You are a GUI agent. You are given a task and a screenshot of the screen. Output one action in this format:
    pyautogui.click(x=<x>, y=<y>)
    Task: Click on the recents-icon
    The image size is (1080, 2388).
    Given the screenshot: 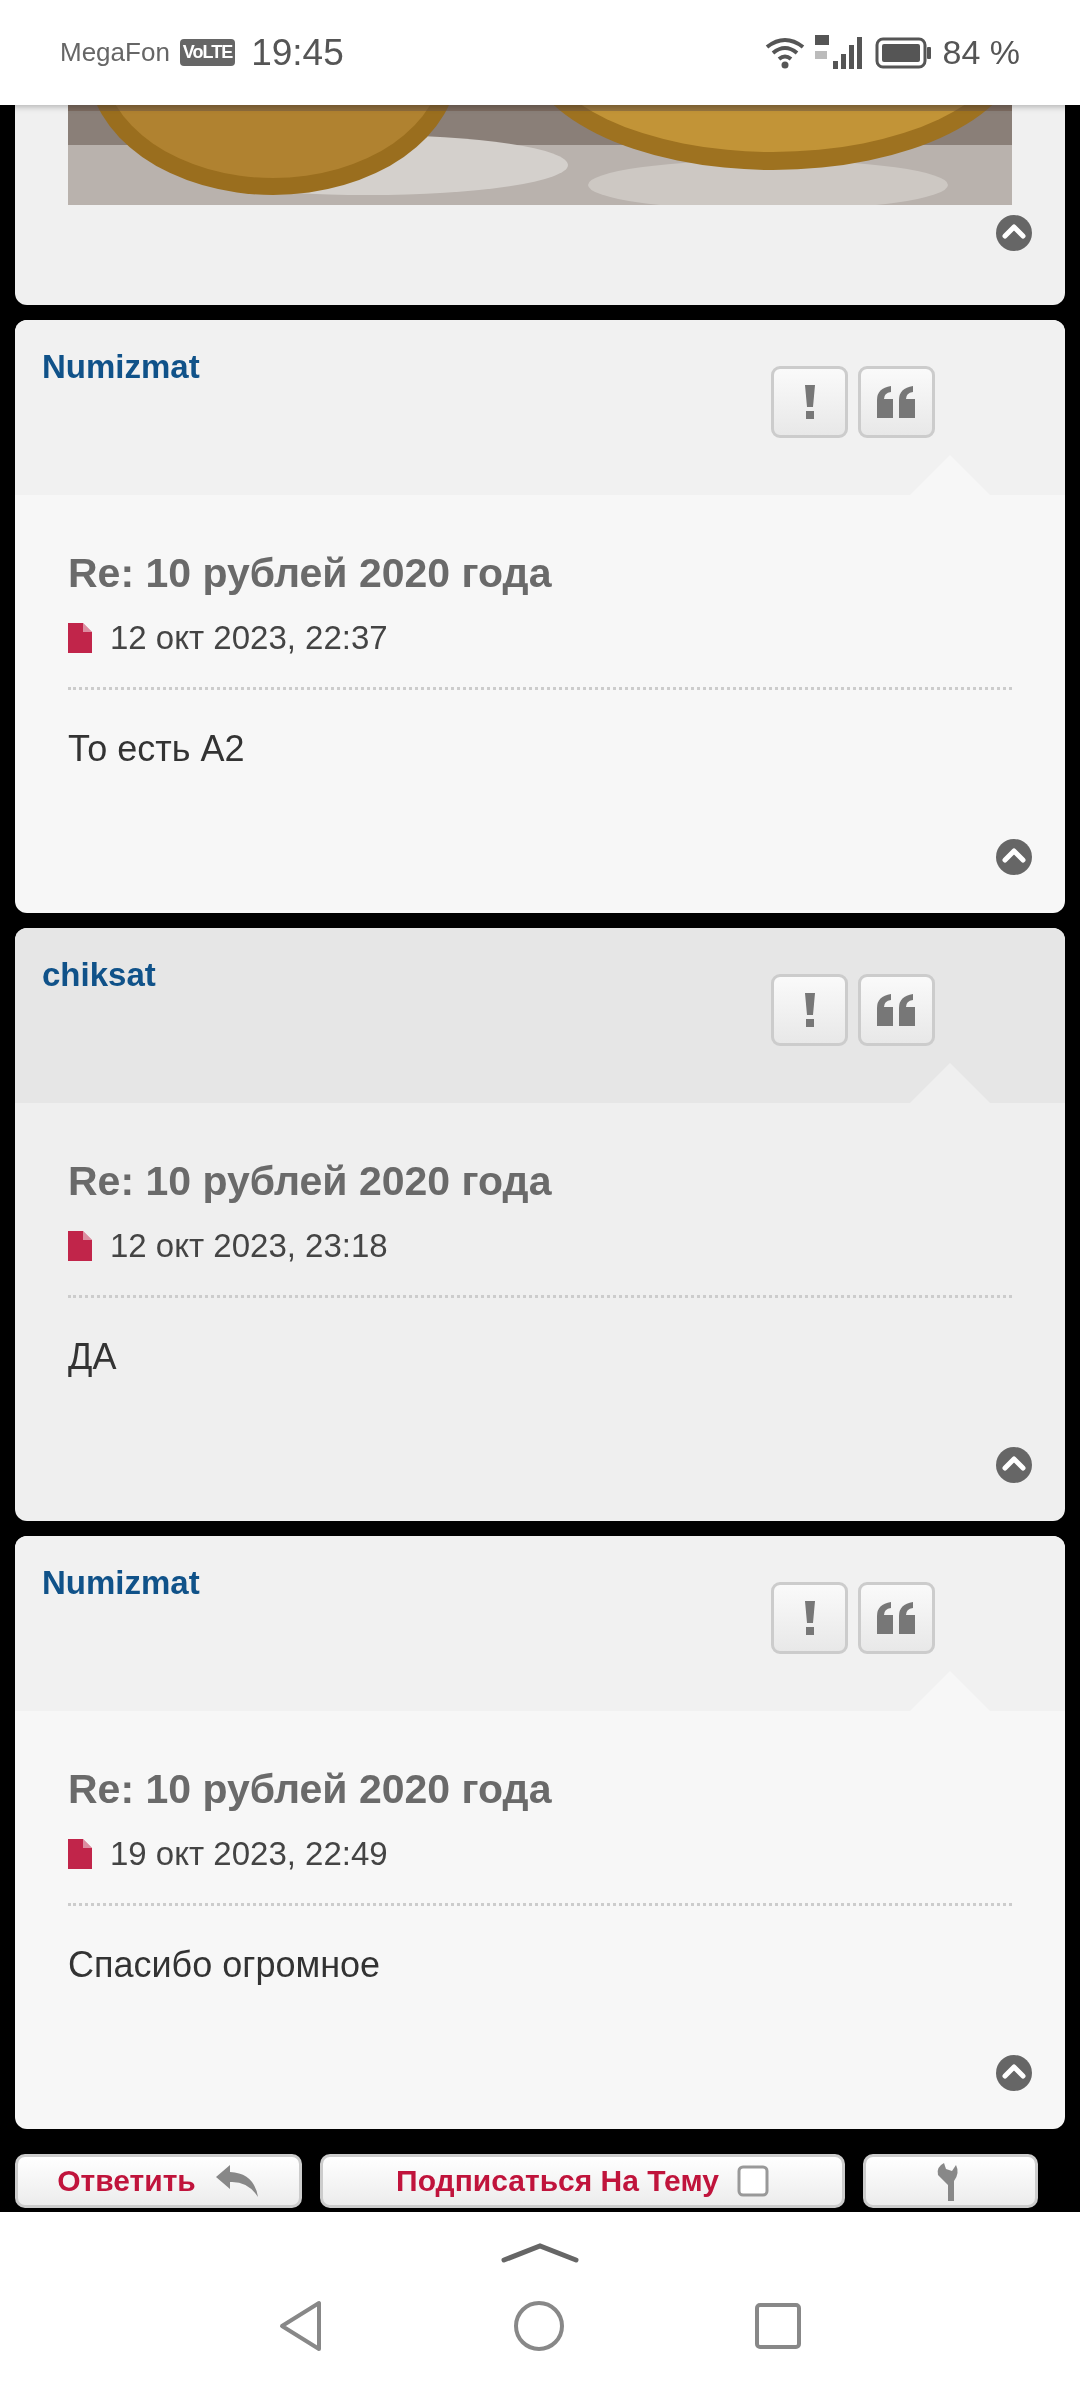 What is the action you would take?
    pyautogui.click(x=778, y=2326)
    